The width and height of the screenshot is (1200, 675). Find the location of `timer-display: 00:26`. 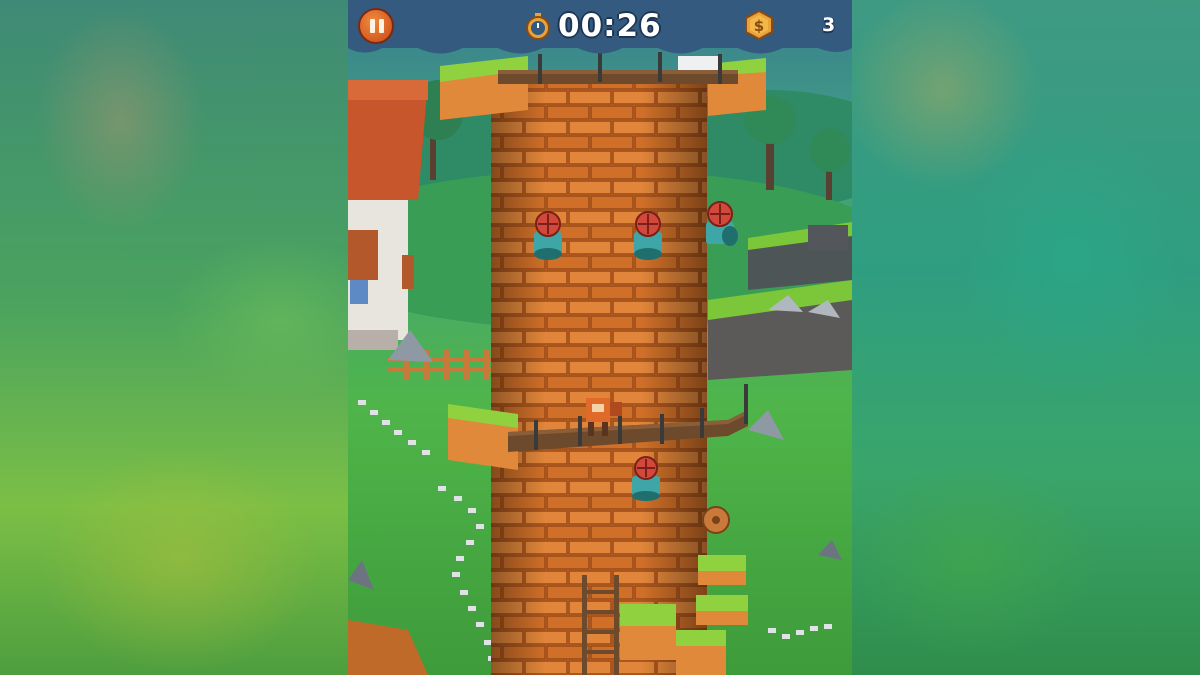

timer-display: 00:26 is located at coordinates (610, 26).